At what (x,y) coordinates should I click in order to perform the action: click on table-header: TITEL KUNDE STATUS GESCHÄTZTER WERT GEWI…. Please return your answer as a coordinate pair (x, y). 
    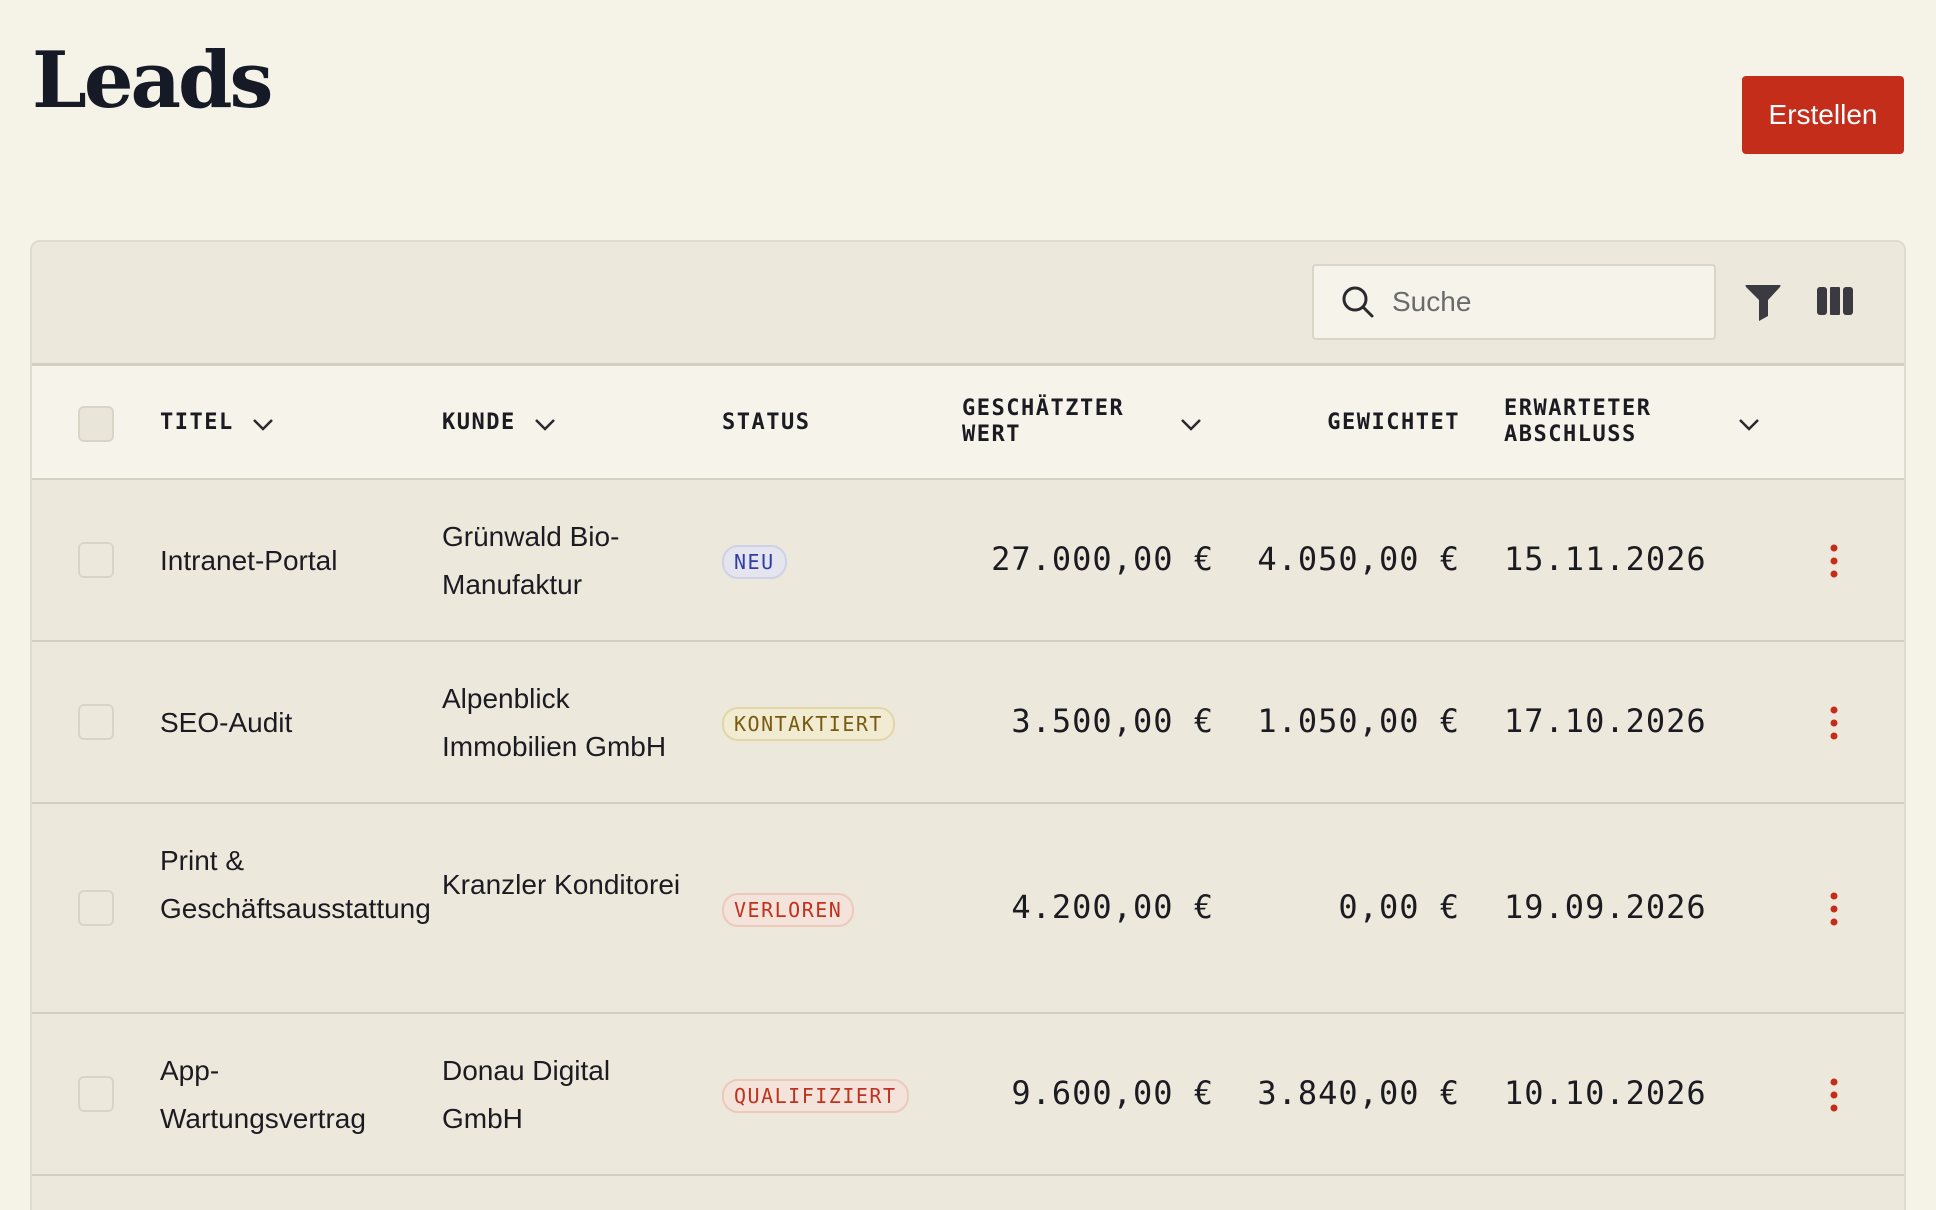
    Looking at the image, I should click on (968, 423).